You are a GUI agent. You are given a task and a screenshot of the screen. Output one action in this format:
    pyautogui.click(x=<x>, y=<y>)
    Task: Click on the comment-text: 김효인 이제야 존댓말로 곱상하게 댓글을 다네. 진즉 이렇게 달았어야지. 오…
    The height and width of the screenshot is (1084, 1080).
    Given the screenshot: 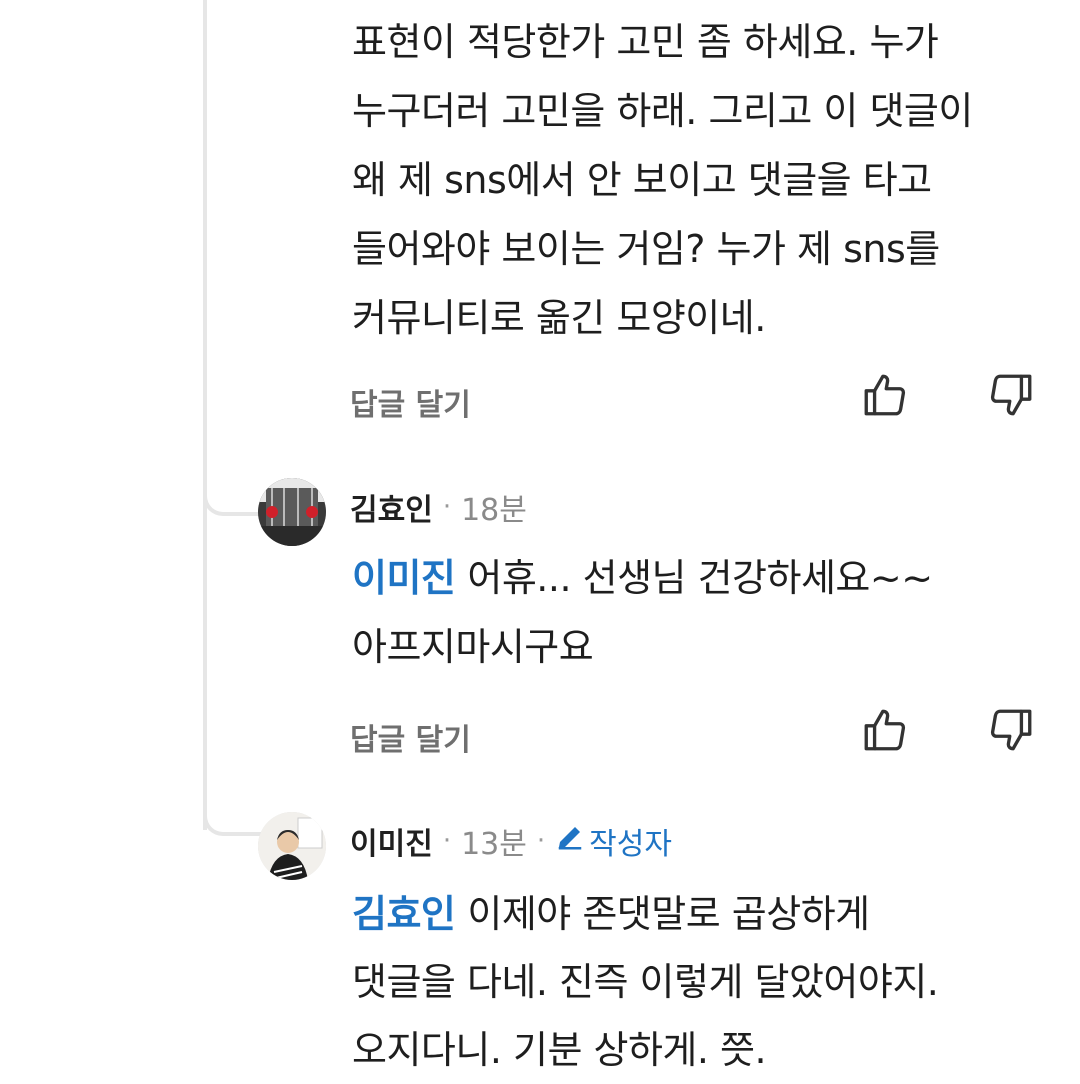 What is the action you would take?
    pyautogui.click(x=701, y=982)
    